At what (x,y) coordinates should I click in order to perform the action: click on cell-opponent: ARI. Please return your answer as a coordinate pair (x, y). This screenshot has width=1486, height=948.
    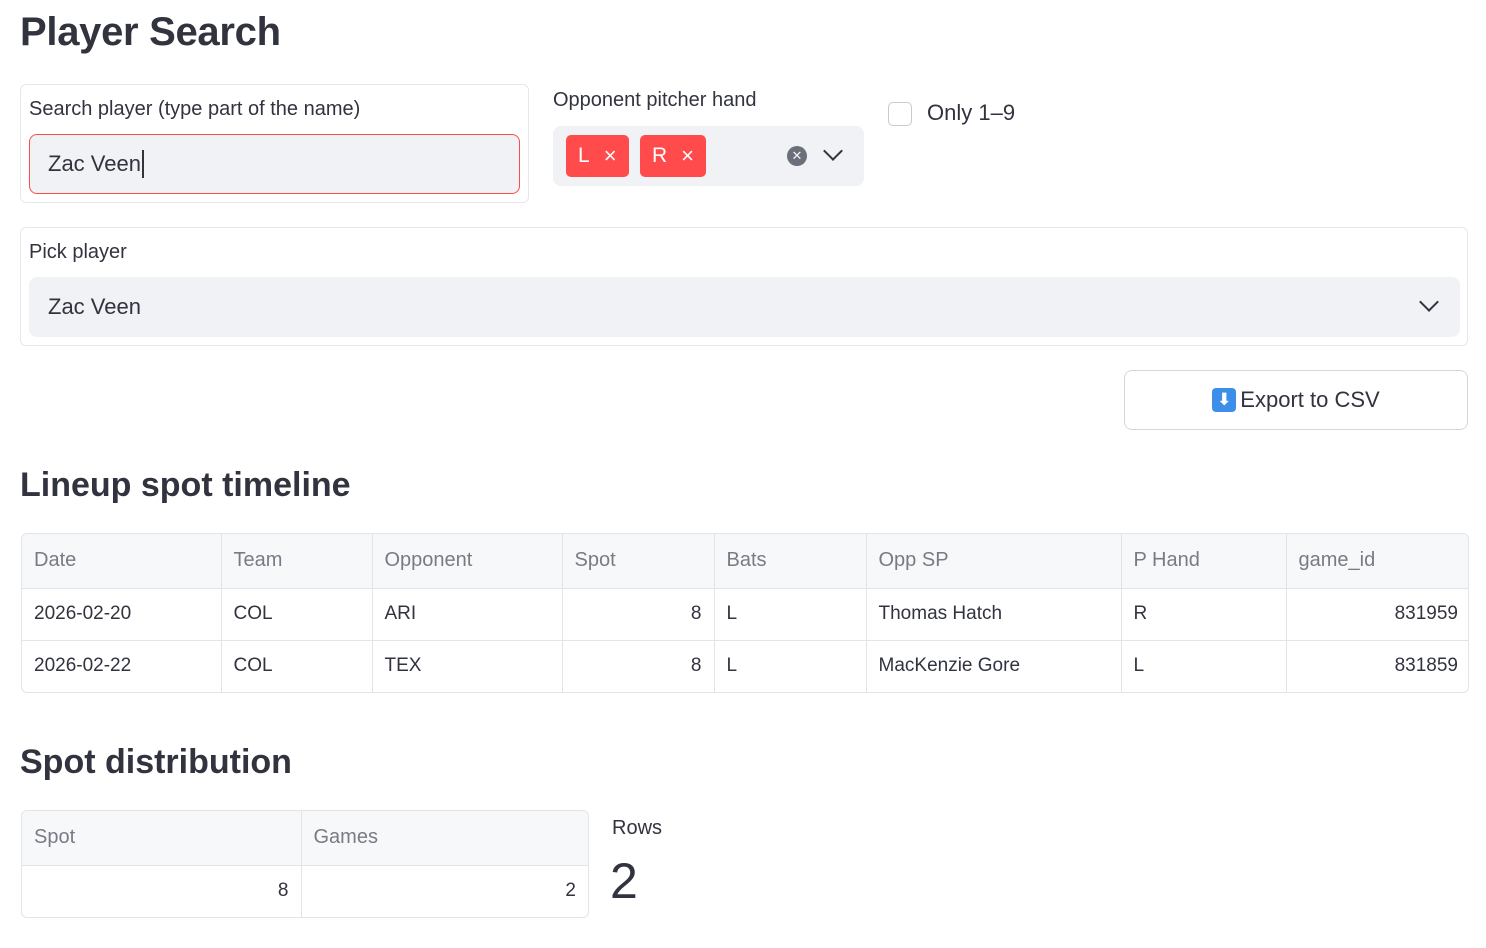
    Looking at the image, I should click on (467, 614).